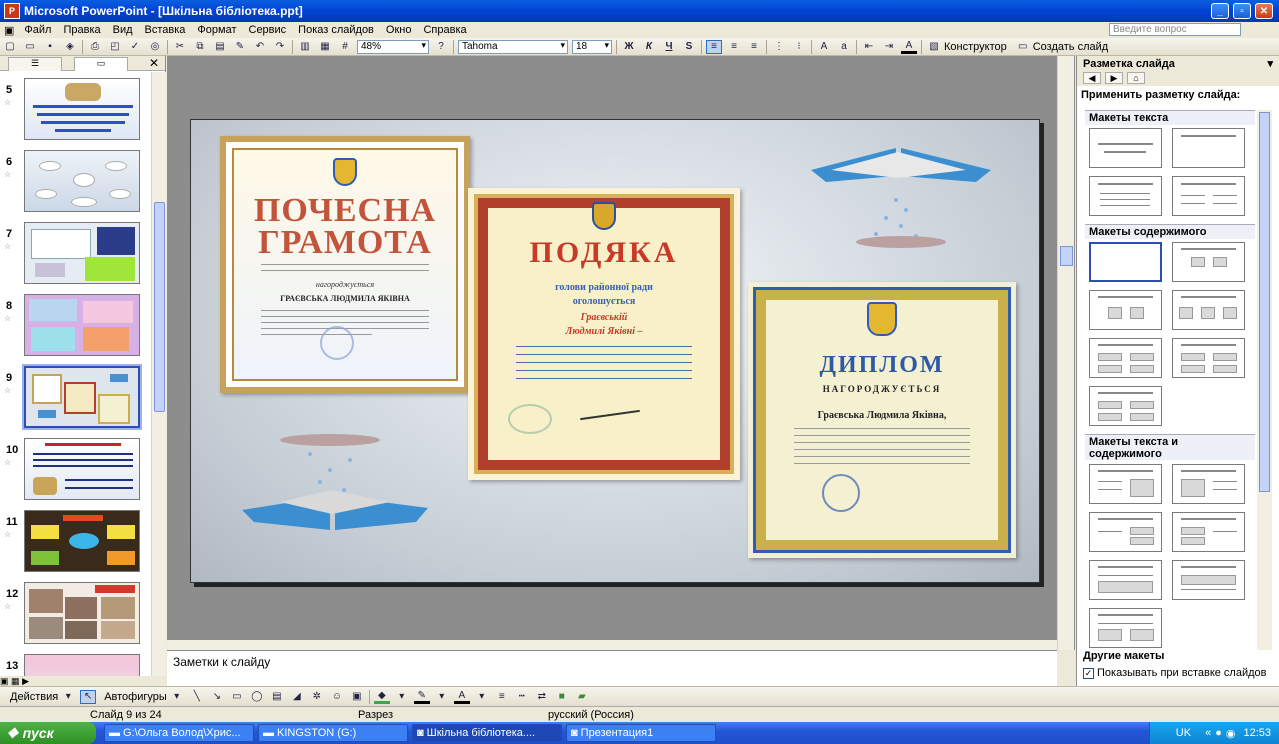  Describe the element at coordinates (15, 681) in the screenshot. I see `sorter-view-icon: ▦` at that location.